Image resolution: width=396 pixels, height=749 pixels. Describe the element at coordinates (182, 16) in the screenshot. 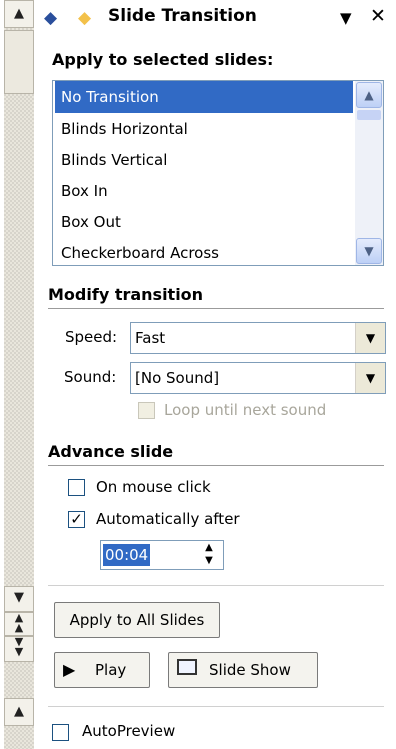

I see `panel-title: Slide Transition` at that location.